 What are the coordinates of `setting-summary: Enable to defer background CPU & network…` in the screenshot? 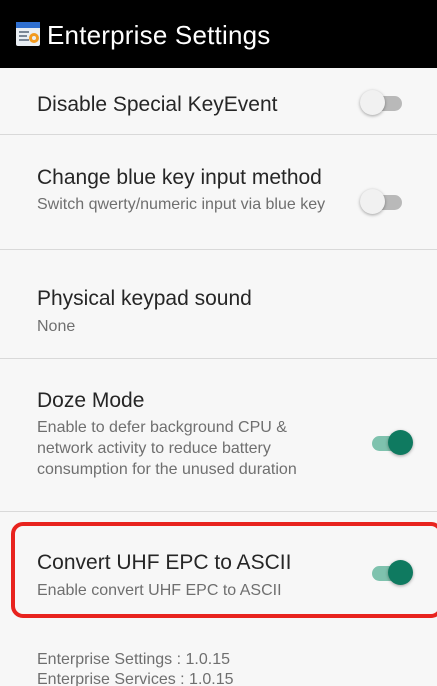 It's located at (167, 448).